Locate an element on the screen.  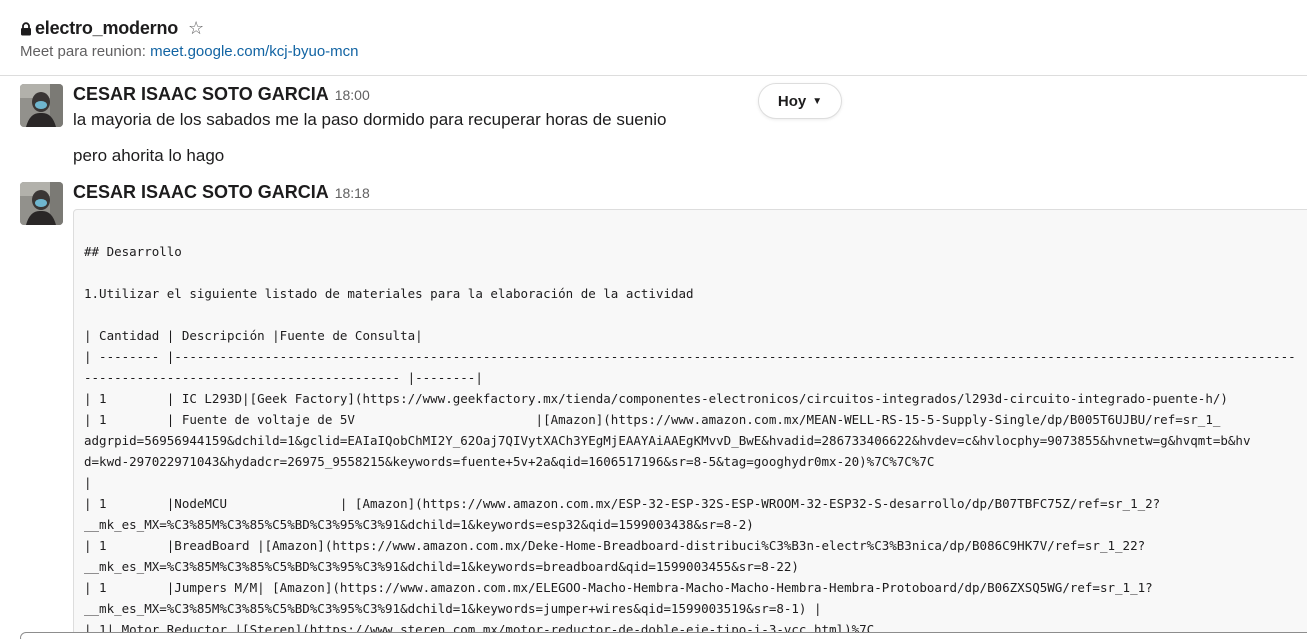
message-text: pero ahorita lo hago is located at coordinates (149, 155).